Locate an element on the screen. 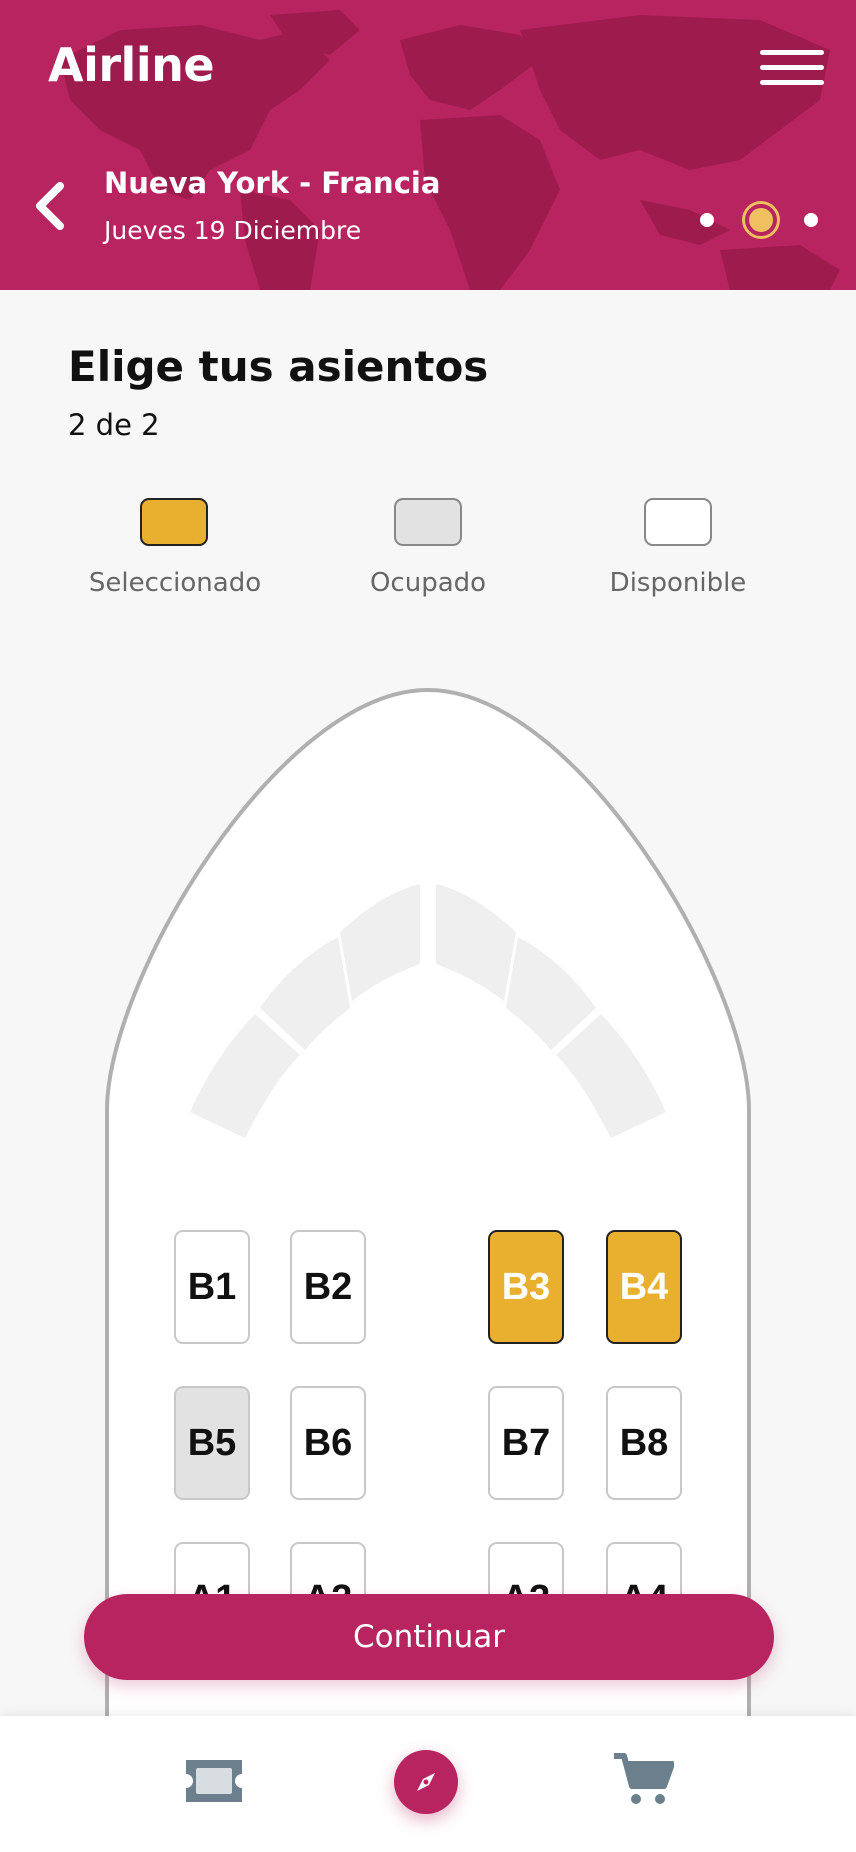 The image size is (856, 1852). legend-available-label: Disponible is located at coordinates (678, 583).